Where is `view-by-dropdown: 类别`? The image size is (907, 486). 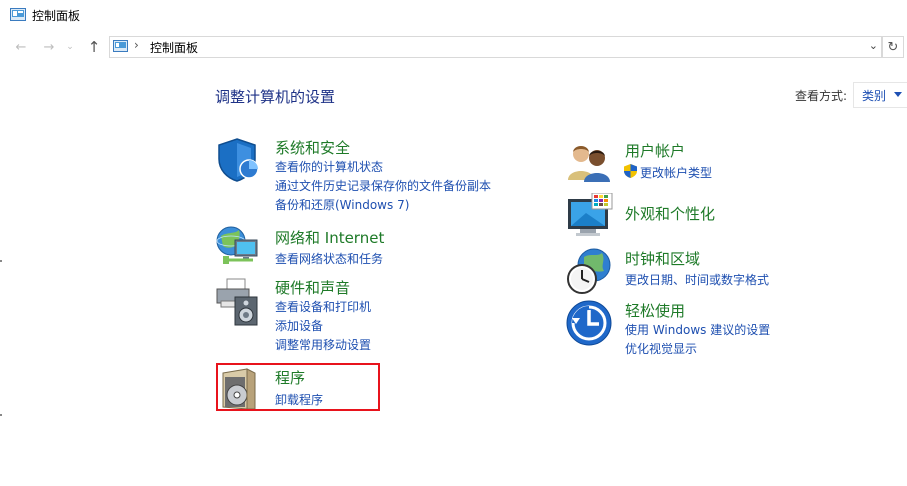
view-by-dropdown: 类别 is located at coordinates (880, 95).